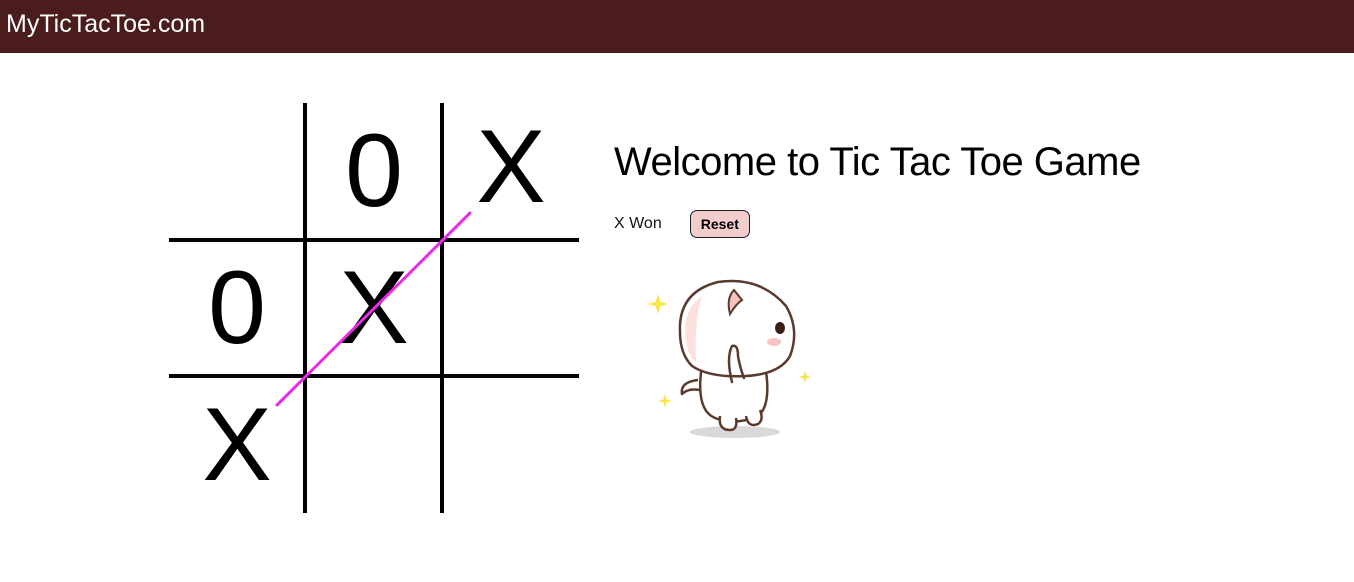 The width and height of the screenshot is (1354, 582). I want to click on reset-button: Reset, so click(719, 224).